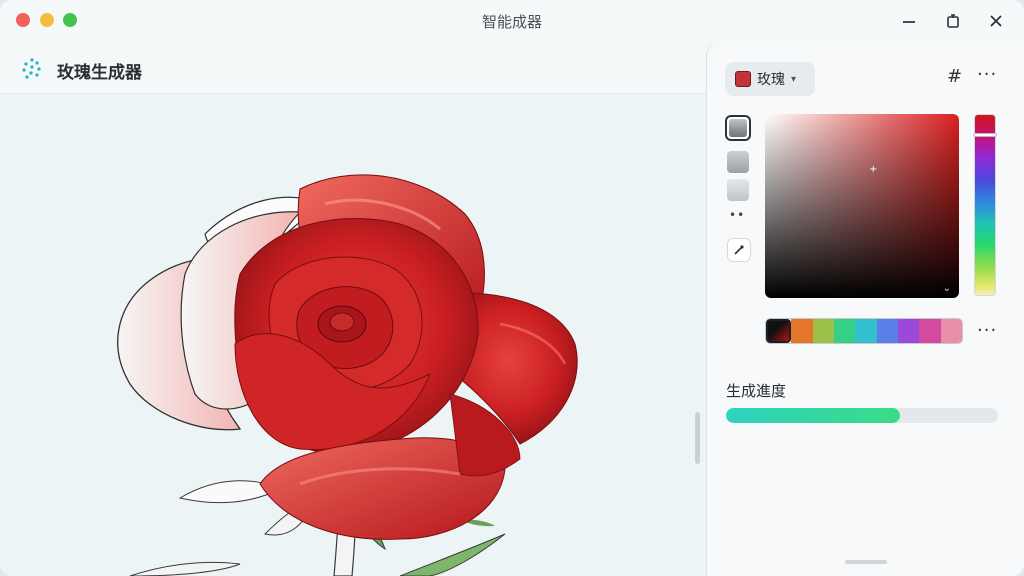 This screenshot has height=576, width=1024. I want to click on minimize-button, so click(909, 21).